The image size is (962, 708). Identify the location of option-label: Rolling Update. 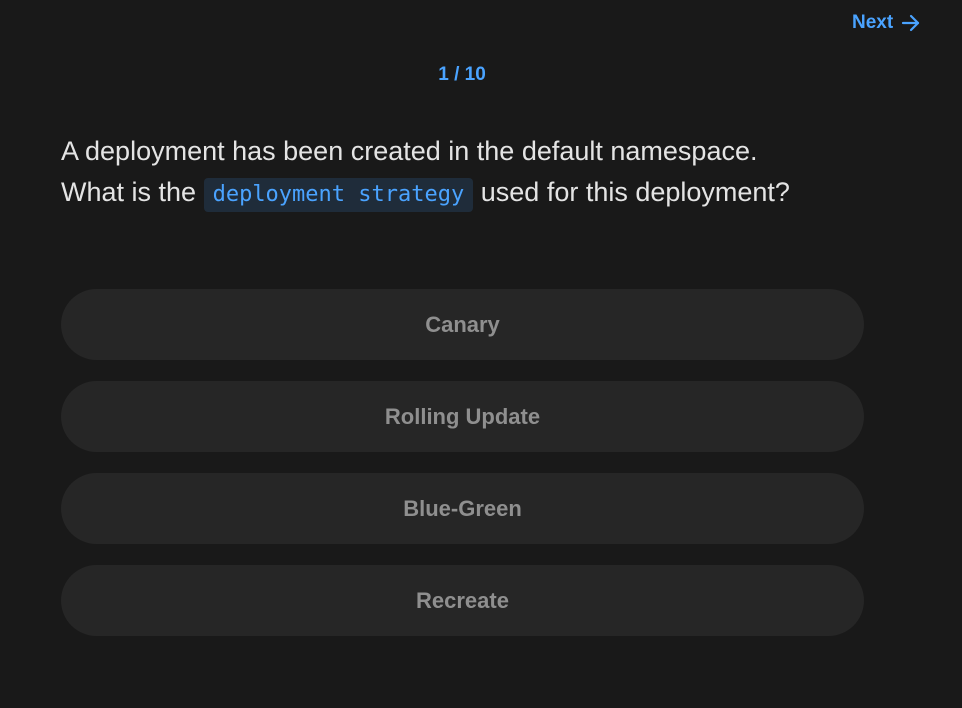
(462, 416).